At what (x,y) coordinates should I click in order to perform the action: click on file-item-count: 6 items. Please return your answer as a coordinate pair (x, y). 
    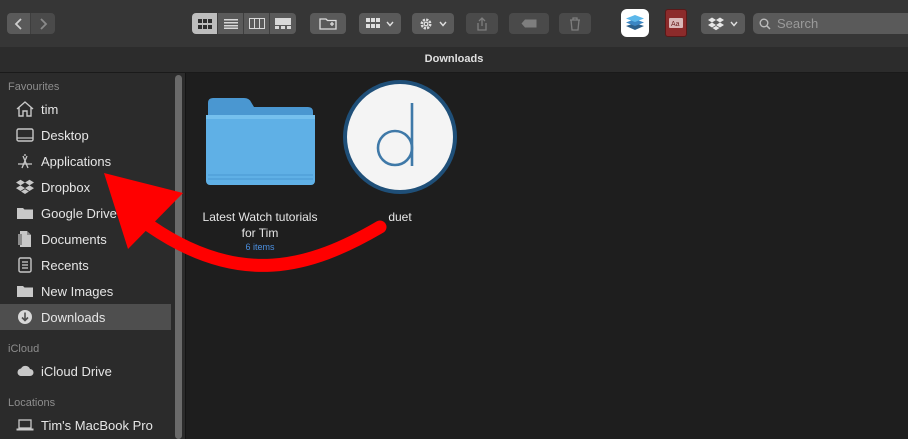
    Looking at the image, I should click on (260, 247).